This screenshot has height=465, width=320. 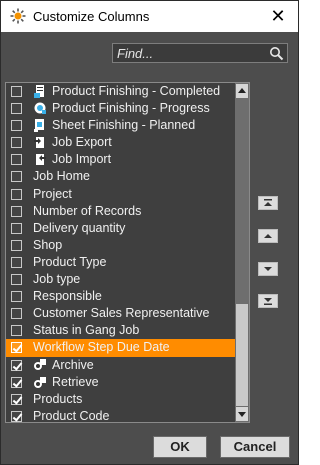 I want to click on job-import-icon, so click(x=41, y=160).